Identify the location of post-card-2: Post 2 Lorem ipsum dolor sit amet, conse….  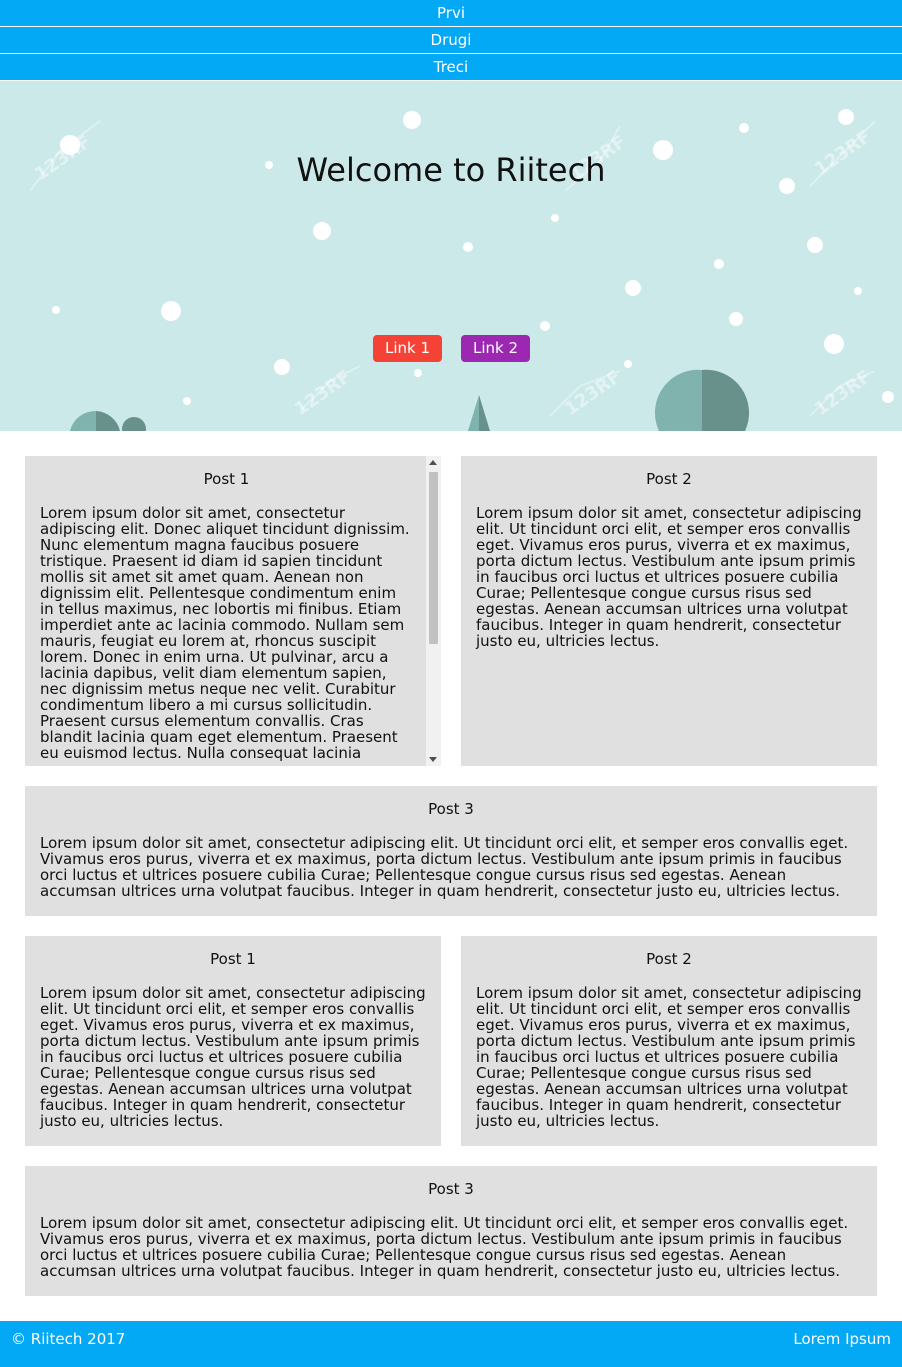
(669, 611).